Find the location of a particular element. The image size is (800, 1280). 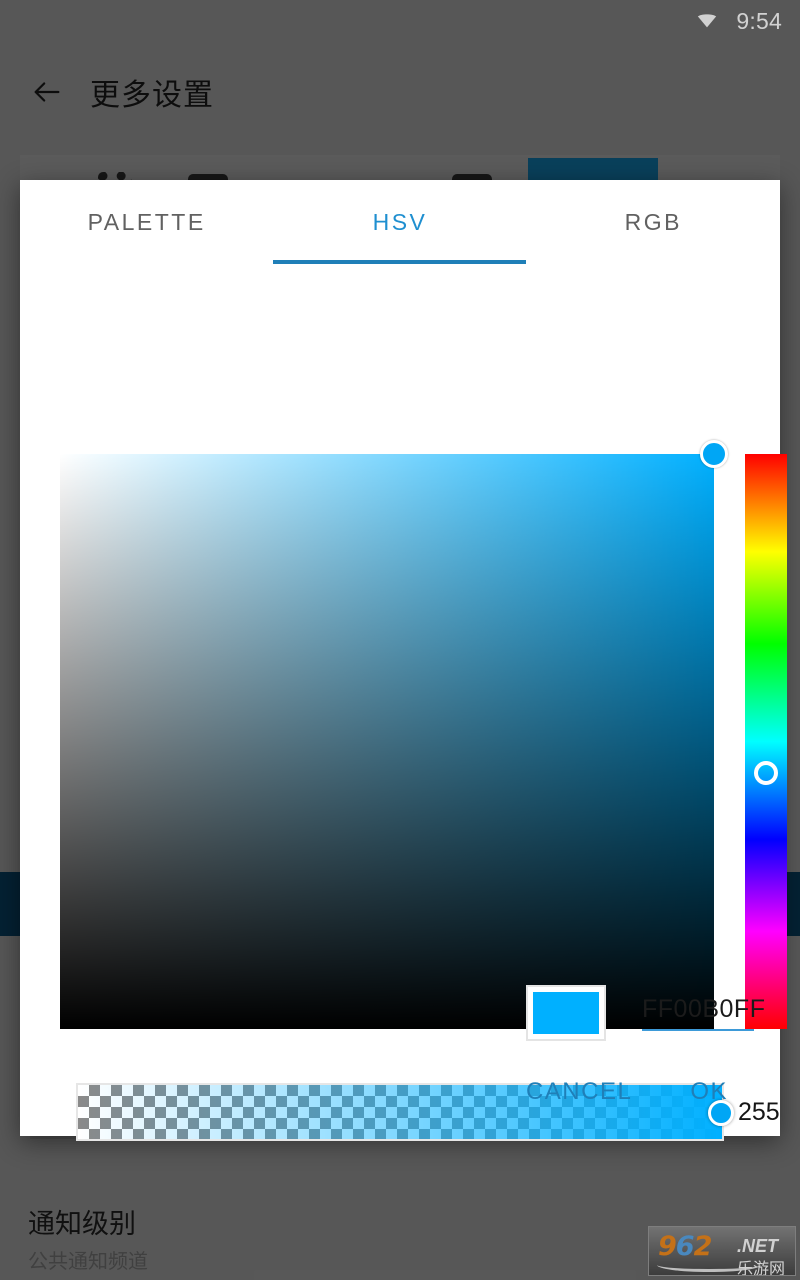

hex-input-value: FF00B0FF is located at coordinates (703, 1009).